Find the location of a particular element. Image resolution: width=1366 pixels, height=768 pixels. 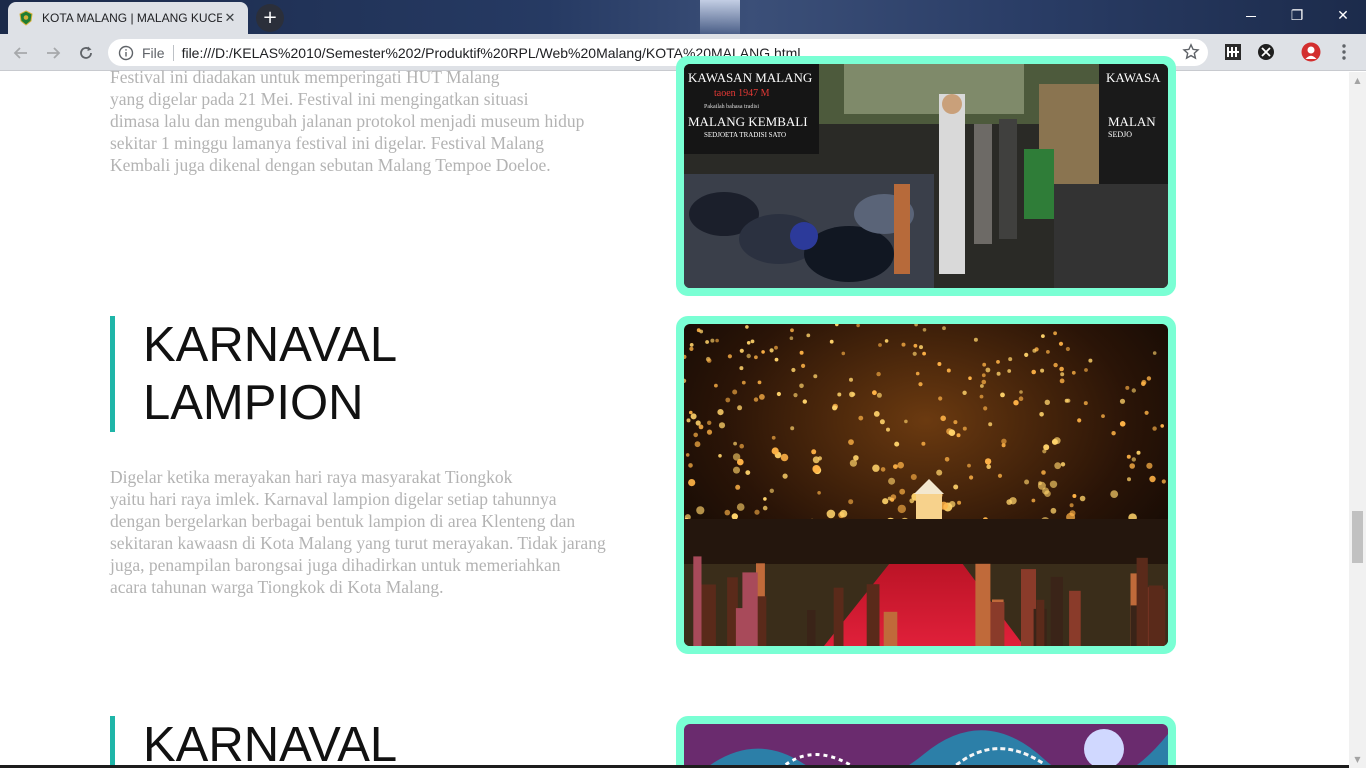

kebab-menu-icon is located at coordinates (1344, 52).